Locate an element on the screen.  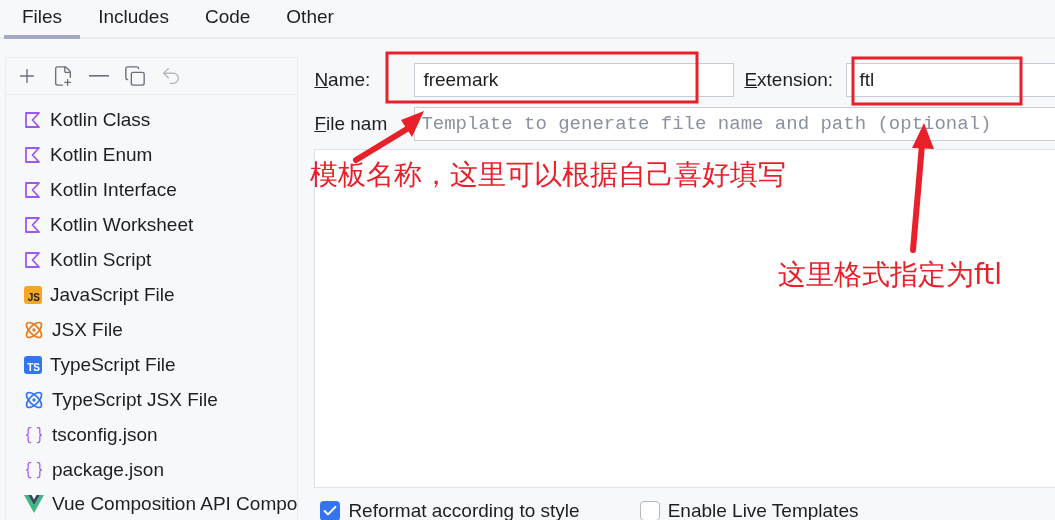
template-item: Kotlin Worksheet is located at coordinates (122, 225).